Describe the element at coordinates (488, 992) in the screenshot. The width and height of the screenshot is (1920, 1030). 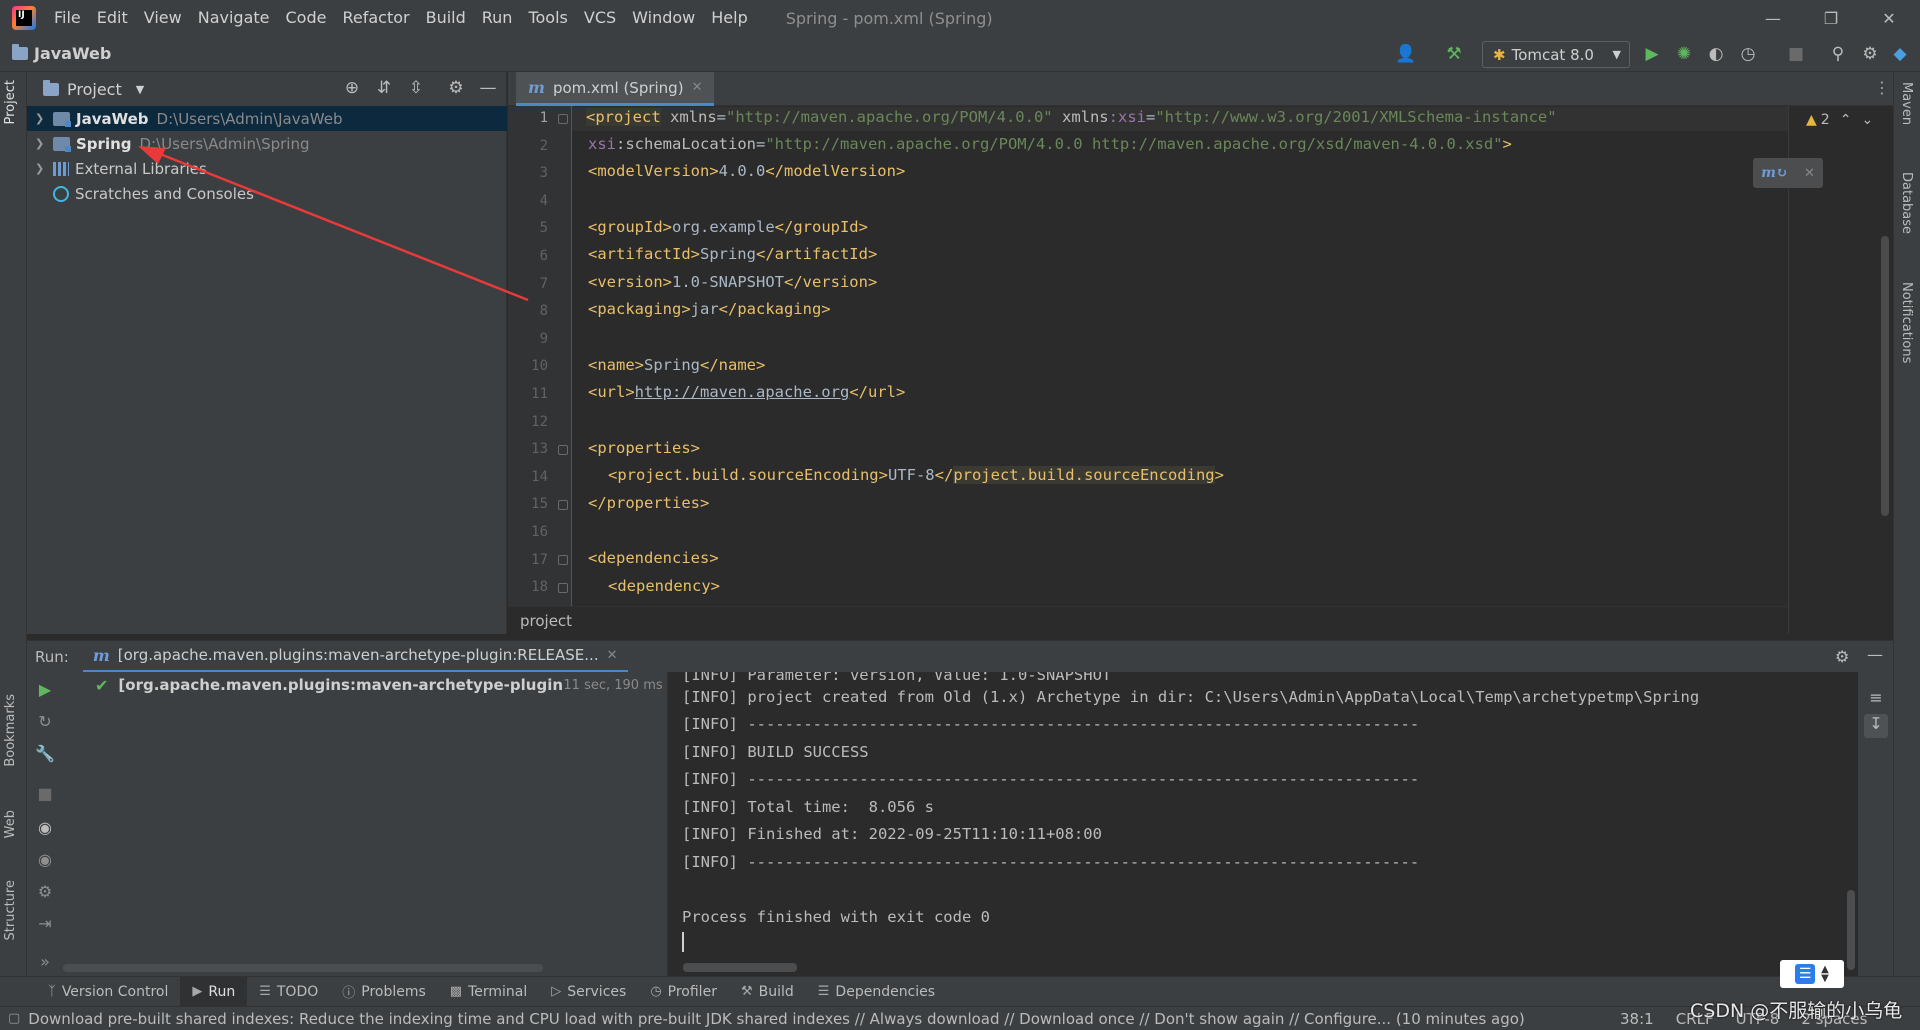
I see `tab-terminal: ▩ Terminal` at that location.